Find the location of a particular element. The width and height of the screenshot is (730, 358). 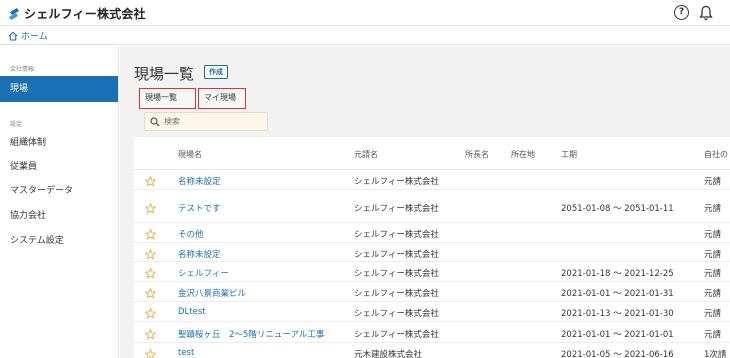

sidebar-item-sites: 現場 is located at coordinates (59, 89).